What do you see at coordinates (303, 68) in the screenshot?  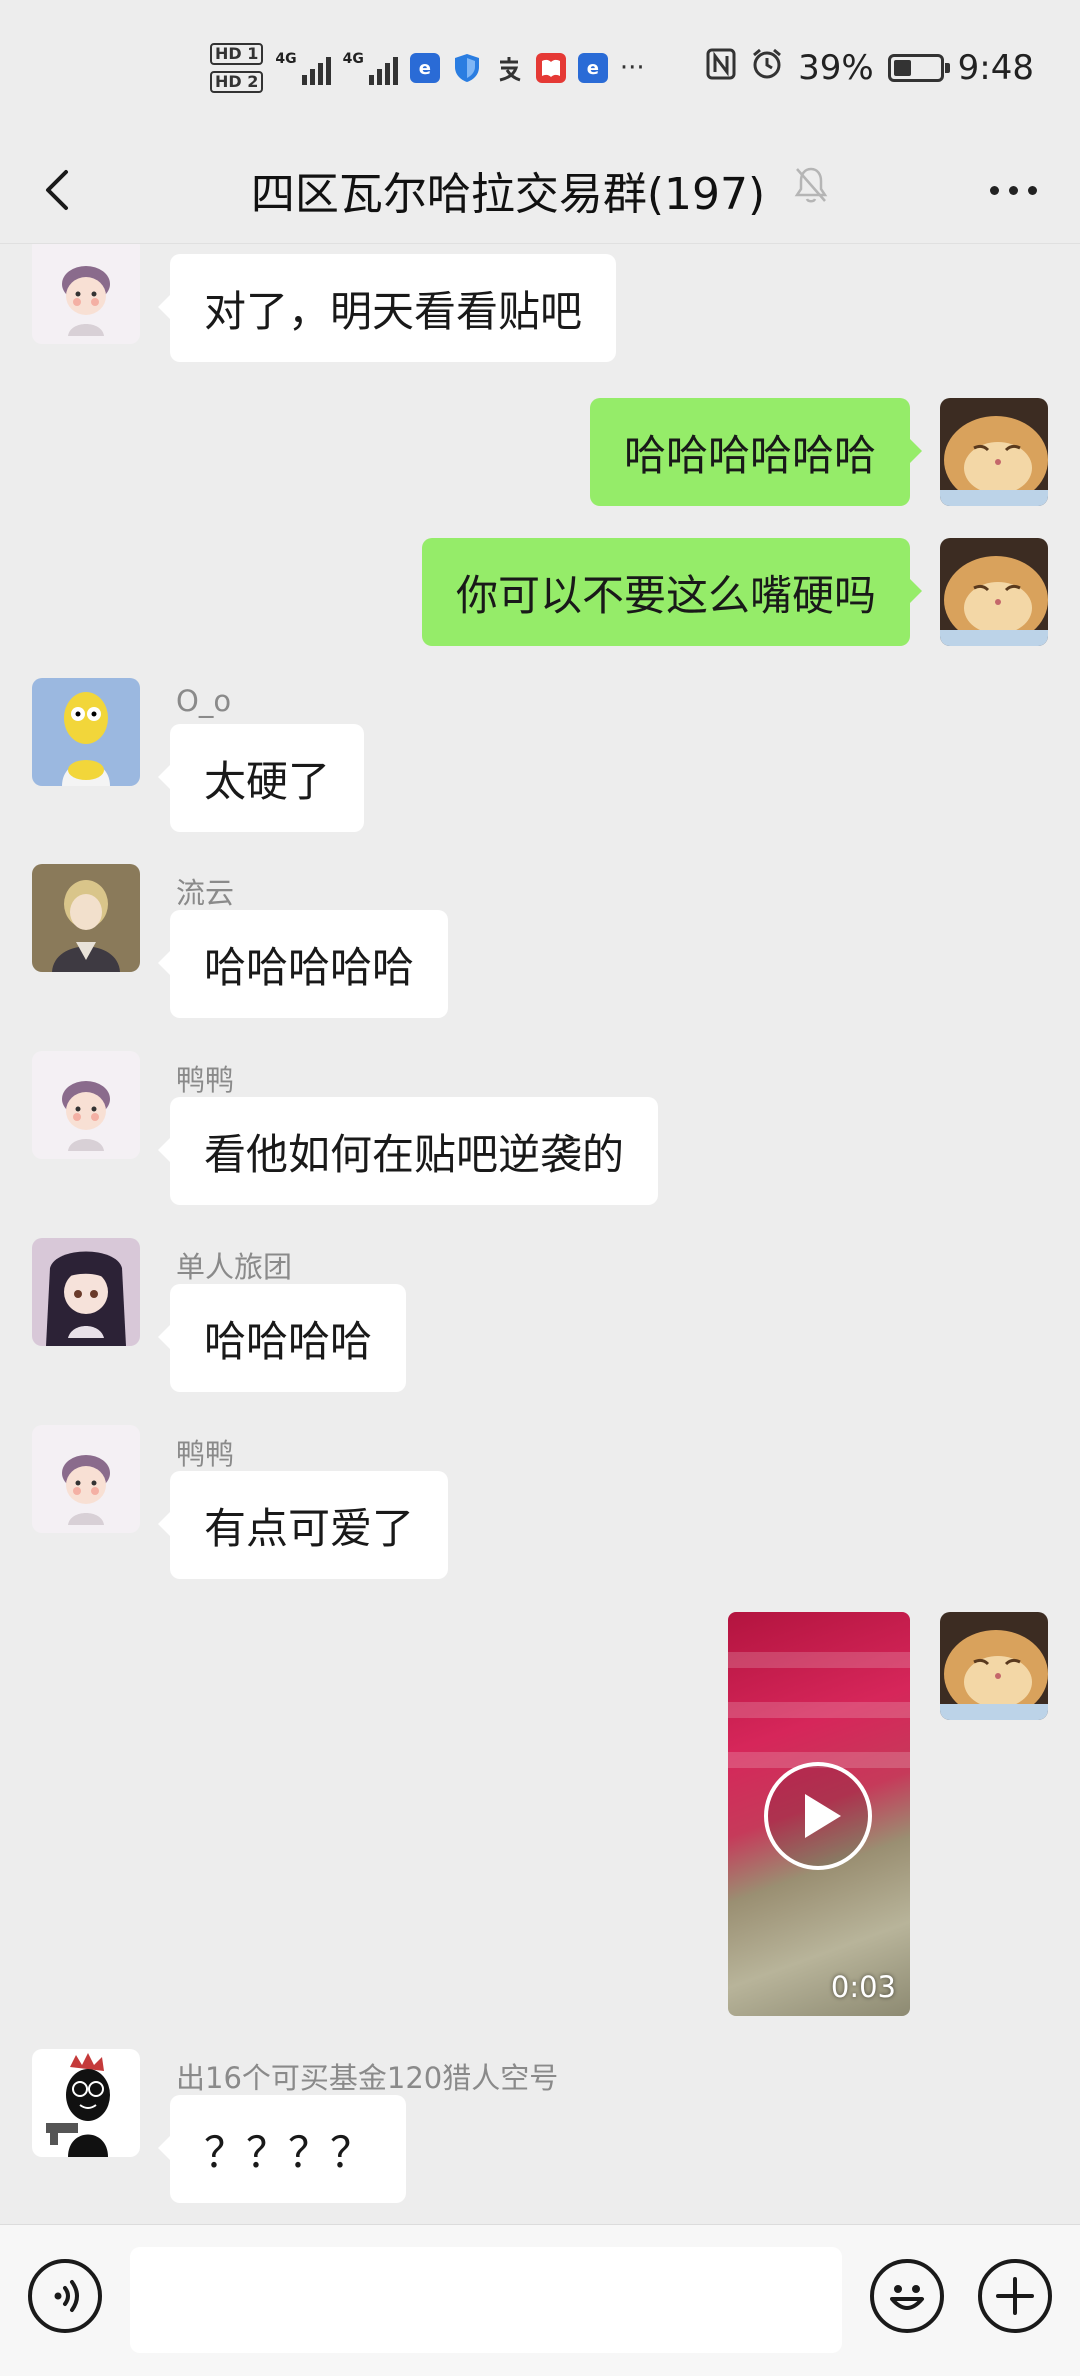 I see `signal-1-icon: 4G` at bounding box center [303, 68].